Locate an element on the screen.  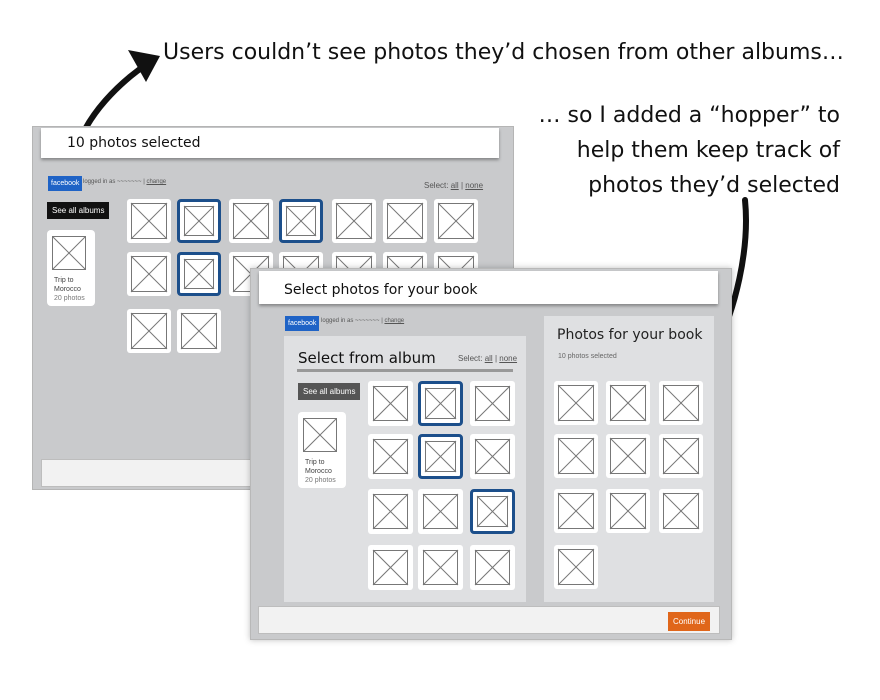
select-all-none: Select: all | none is located at coordinates (488, 358).